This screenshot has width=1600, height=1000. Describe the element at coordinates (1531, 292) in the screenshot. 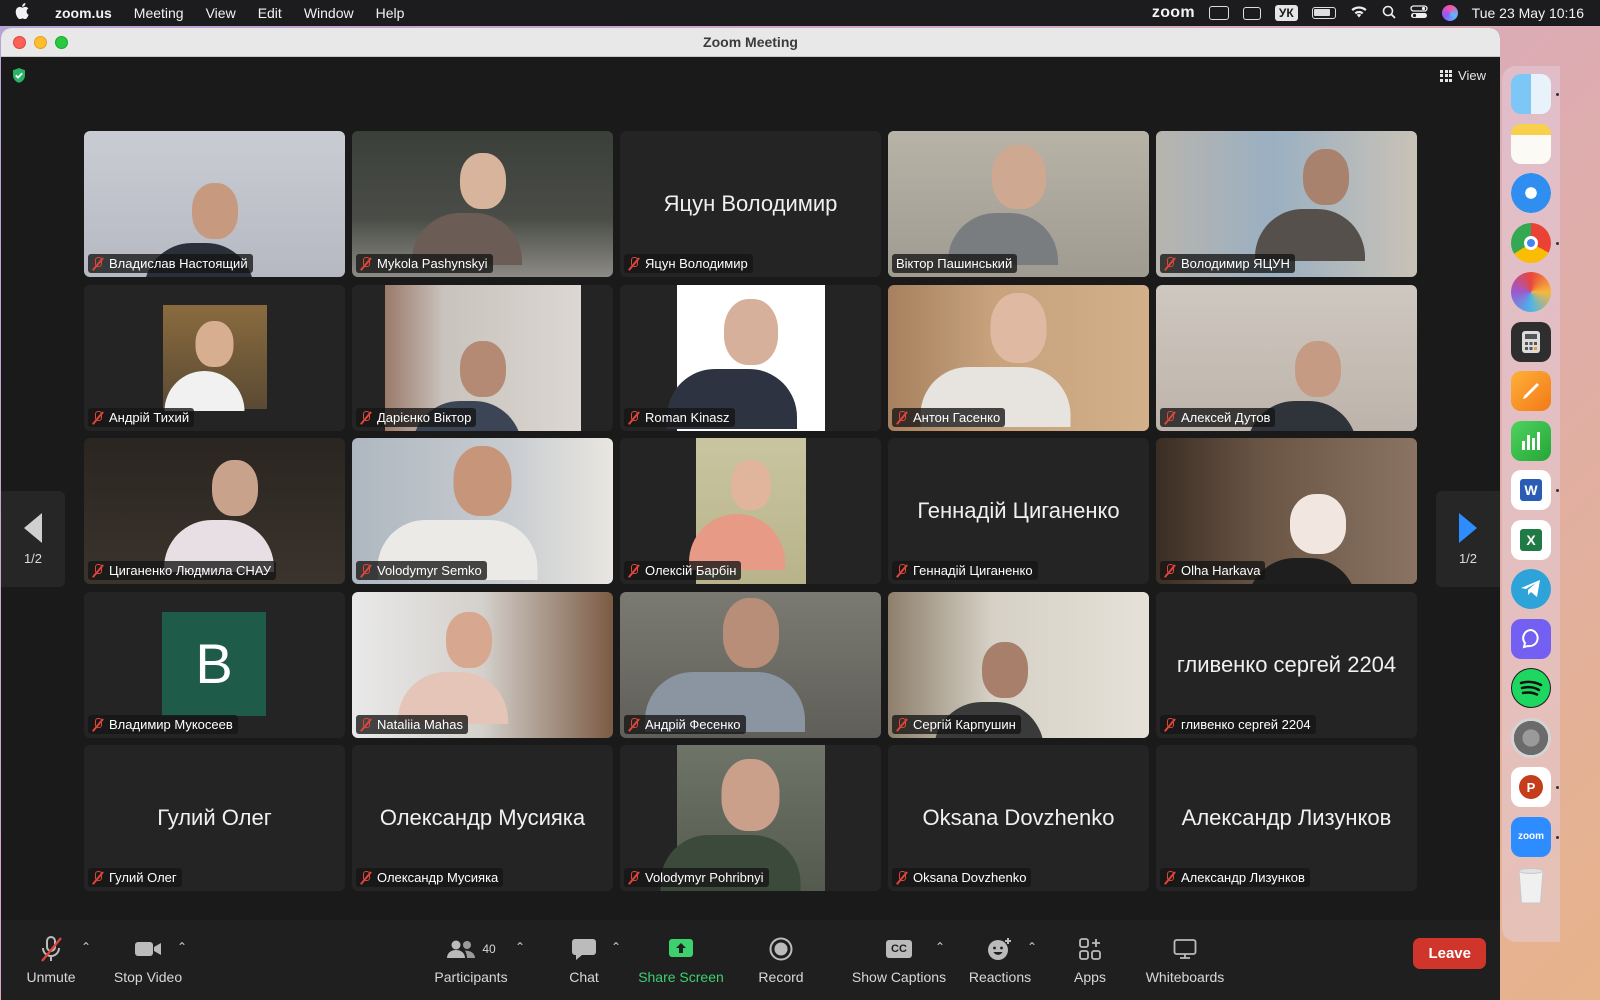

I see `color-palette-icon` at that location.